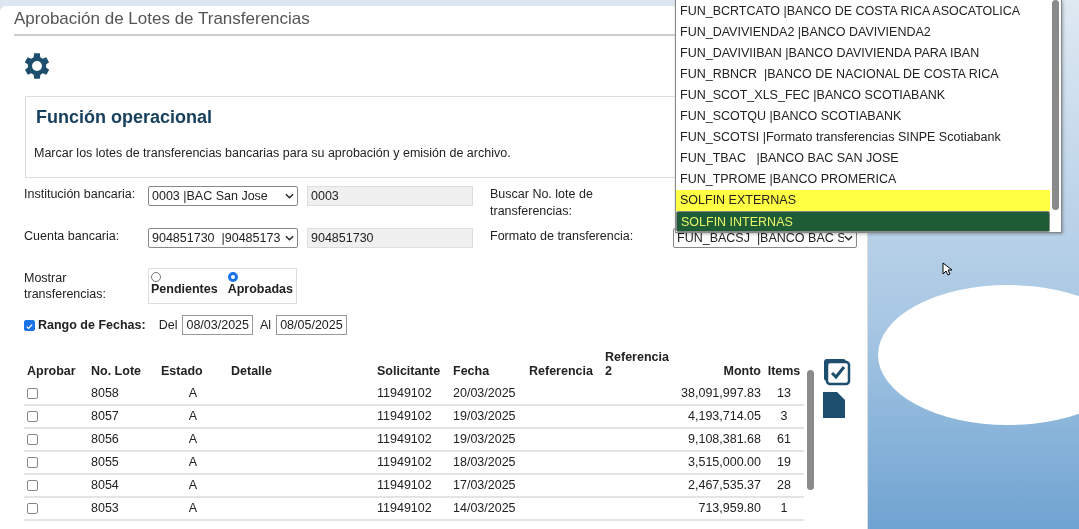 This screenshot has height=529, width=1079. Describe the element at coordinates (92, 325) in the screenshot. I see `date-range-label: Rango de Fechas:` at that location.